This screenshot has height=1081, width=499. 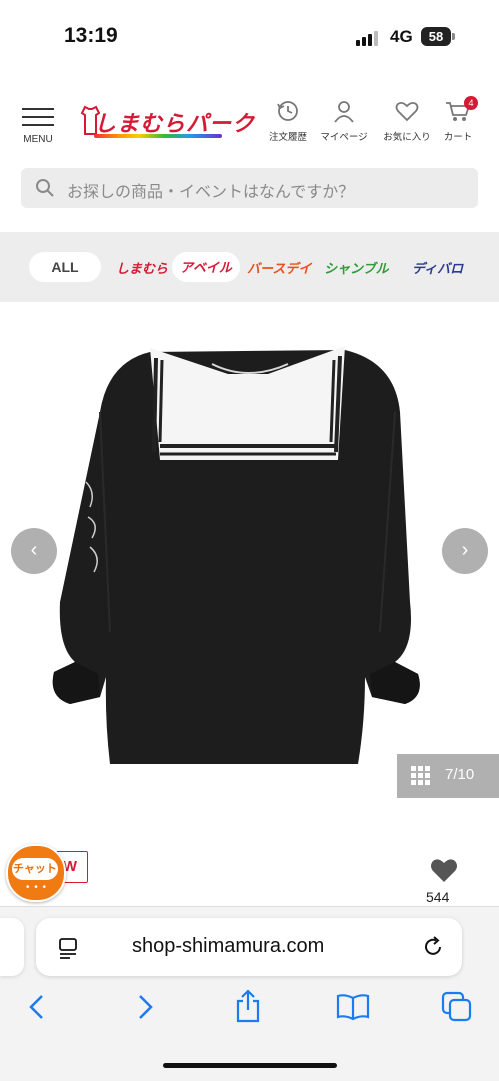 I want to click on grid-icon, so click(x=421, y=776).